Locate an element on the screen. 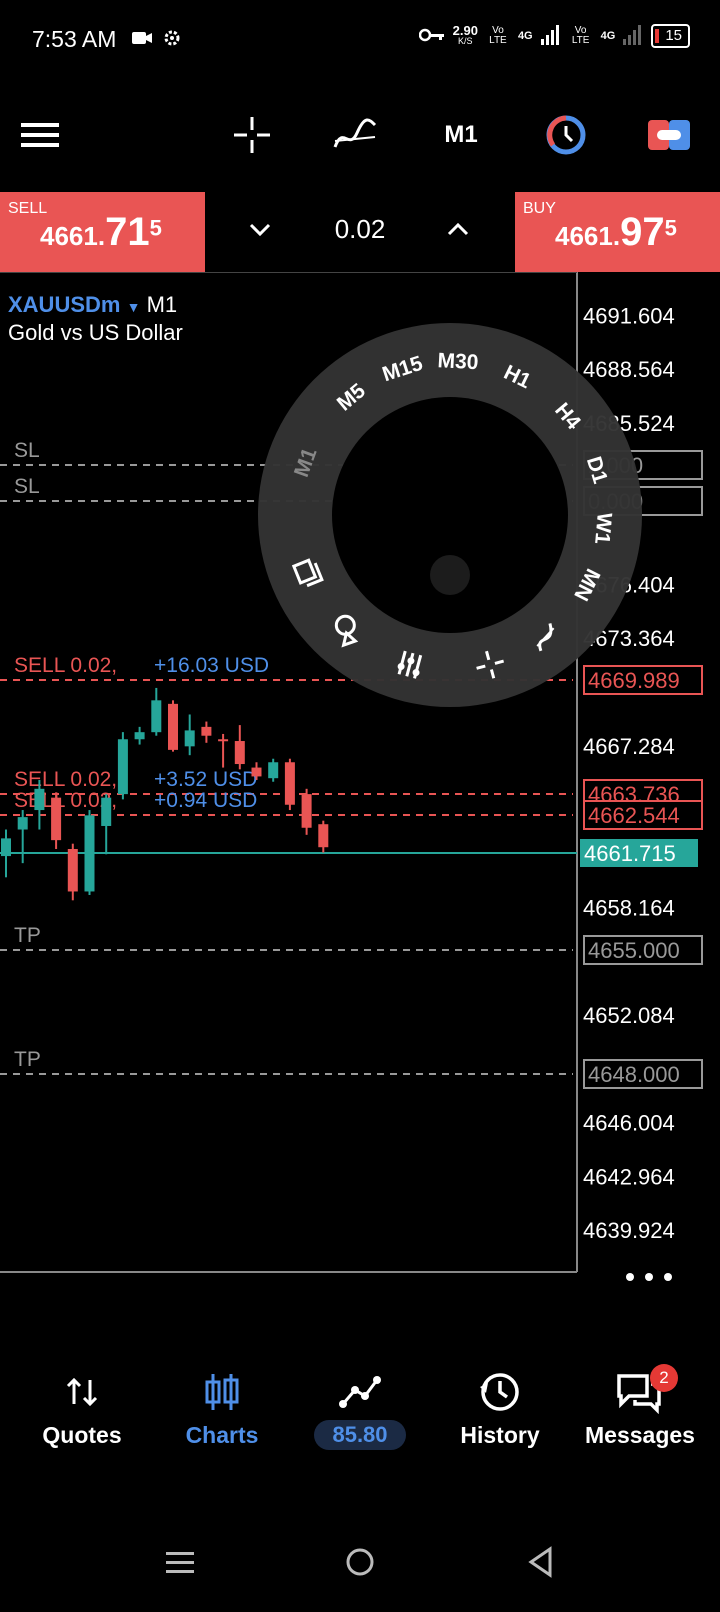 This screenshot has width=720, height=1612. camera-icon is located at coordinates (142, 40).